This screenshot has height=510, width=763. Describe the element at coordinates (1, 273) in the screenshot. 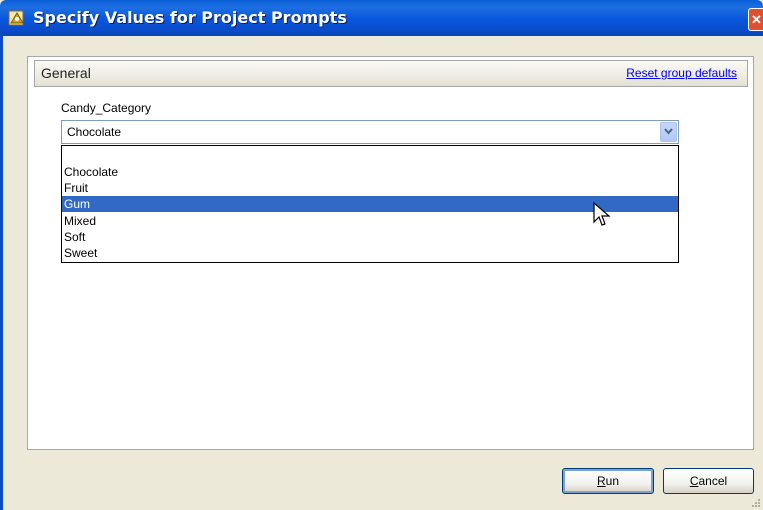

I see `window-frame-left` at that location.